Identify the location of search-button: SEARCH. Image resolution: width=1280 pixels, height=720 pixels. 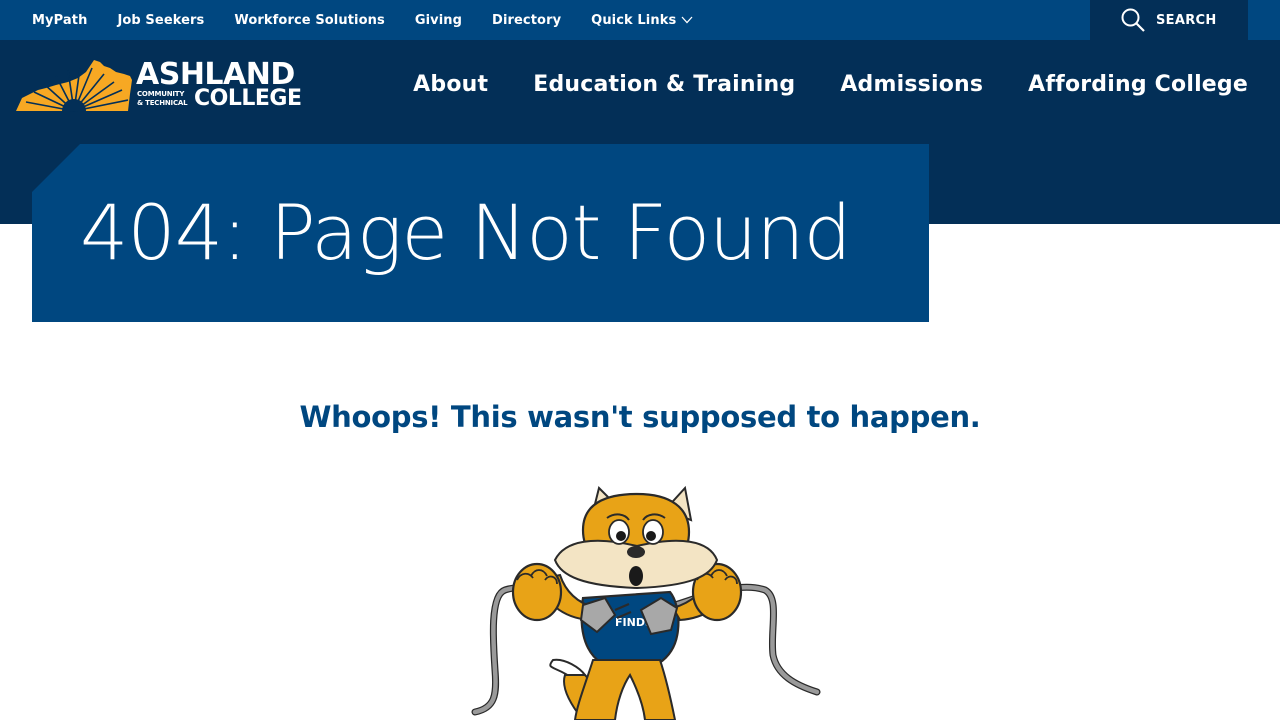
(1169, 20).